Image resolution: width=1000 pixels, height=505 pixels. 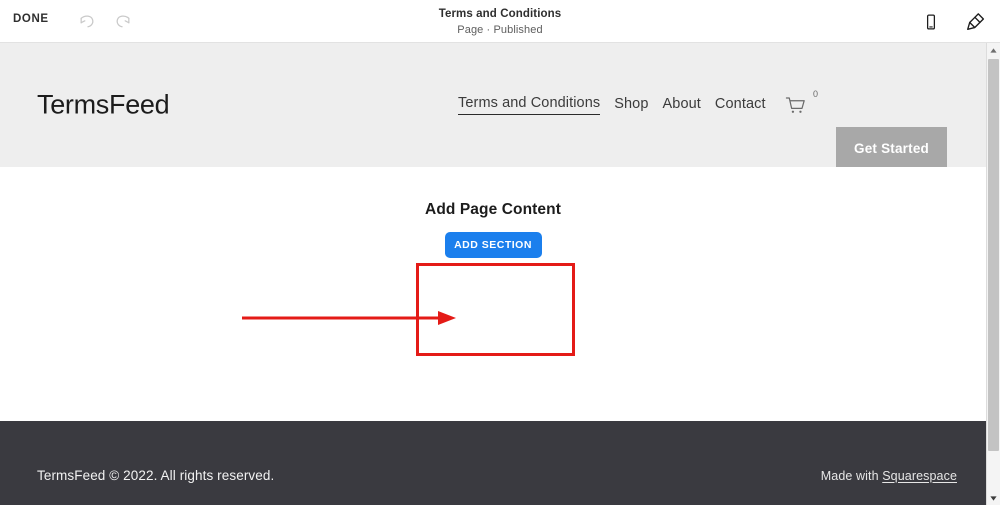 I want to click on paintbrush-icon, so click(x=976, y=21).